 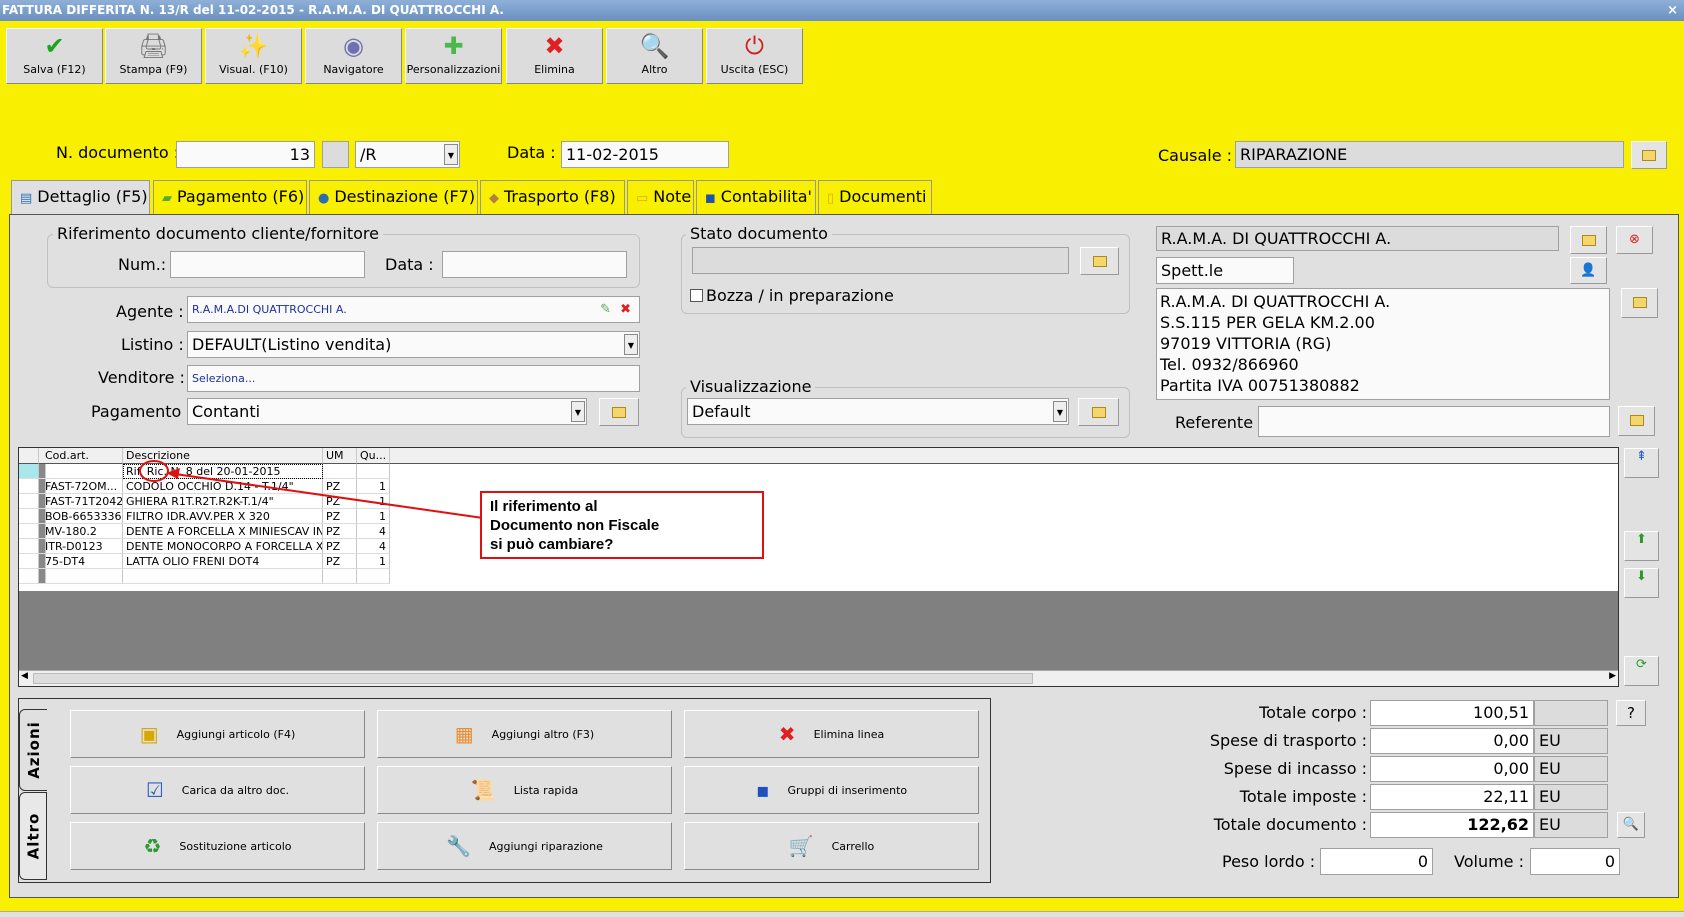 What do you see at coordinates (801, 846) in the screenshot?
I see `action-icon: 🛒` at bounding box center [801, 846].